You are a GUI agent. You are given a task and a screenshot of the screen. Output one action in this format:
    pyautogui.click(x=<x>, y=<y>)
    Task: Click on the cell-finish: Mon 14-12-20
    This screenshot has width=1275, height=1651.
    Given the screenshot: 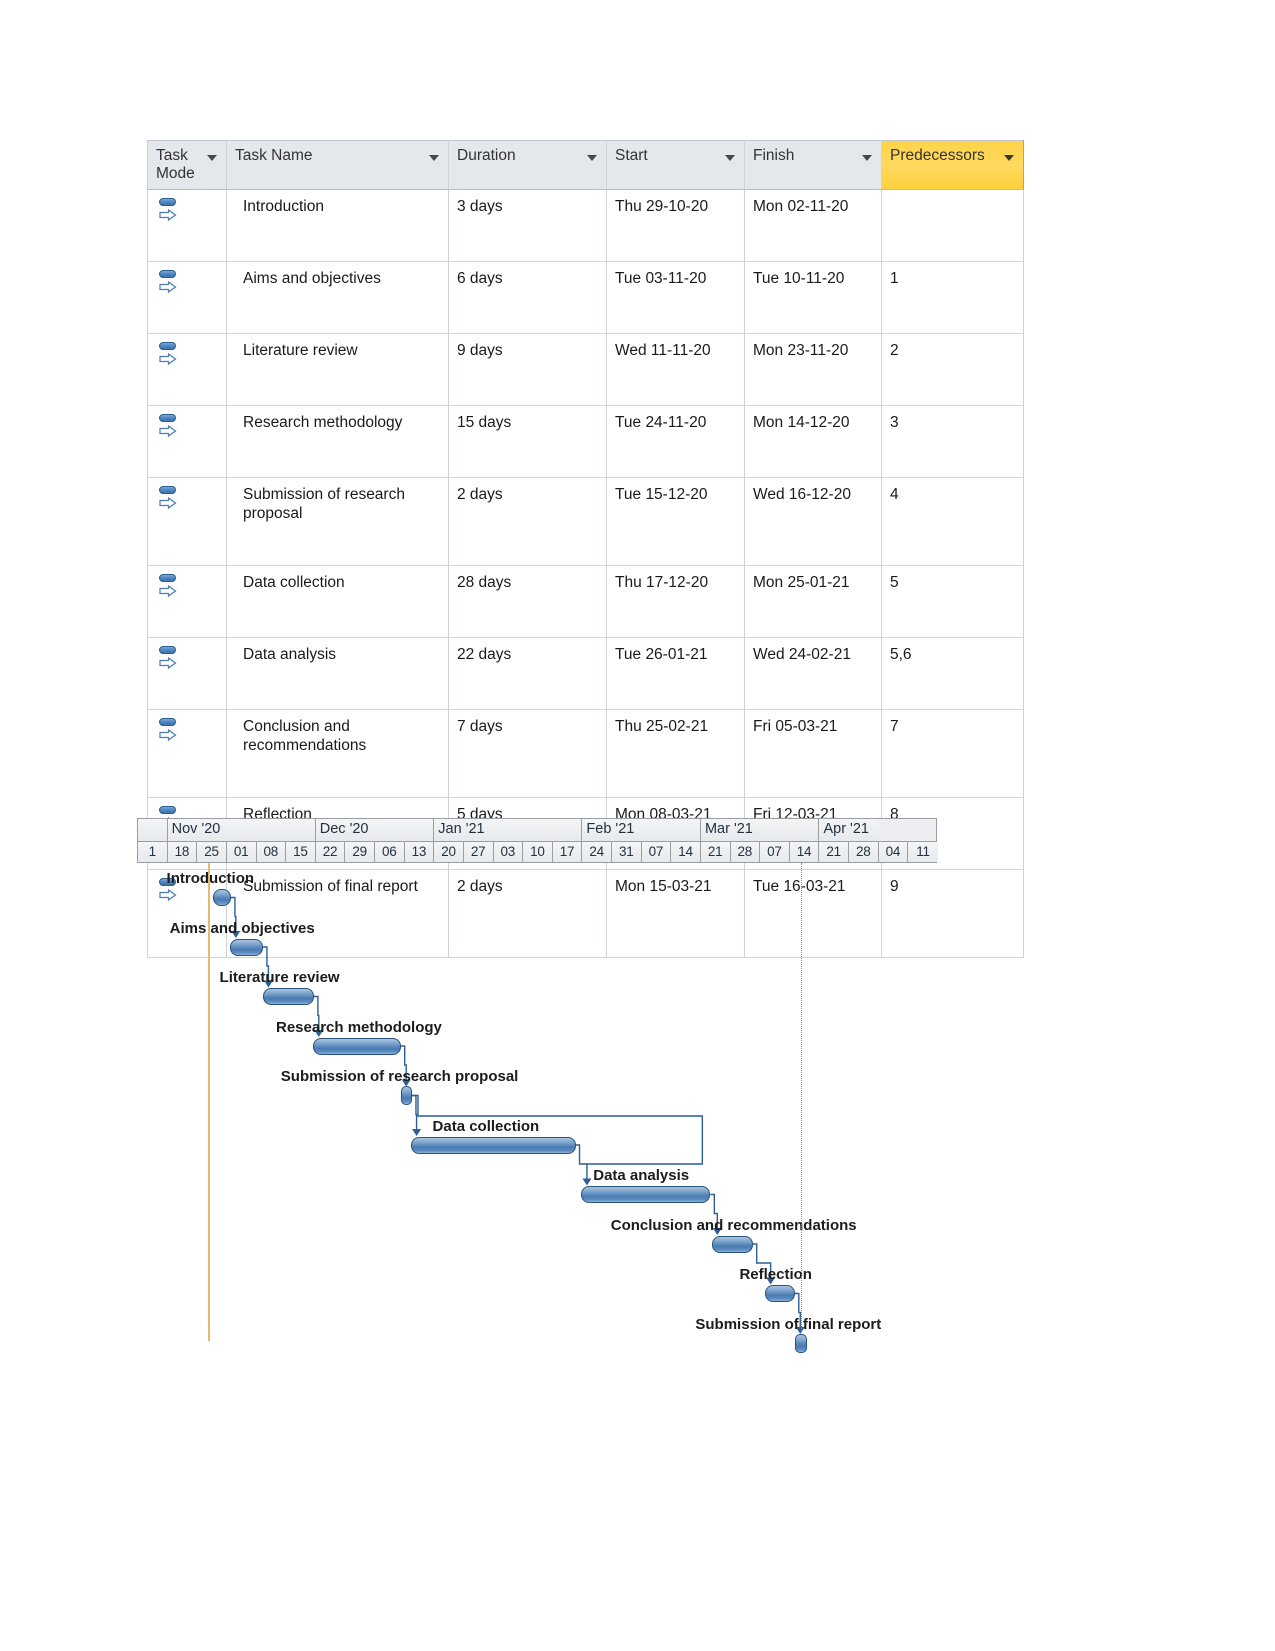 What is the action you would take?
    pyautogui.click(x=813, y=441)
    